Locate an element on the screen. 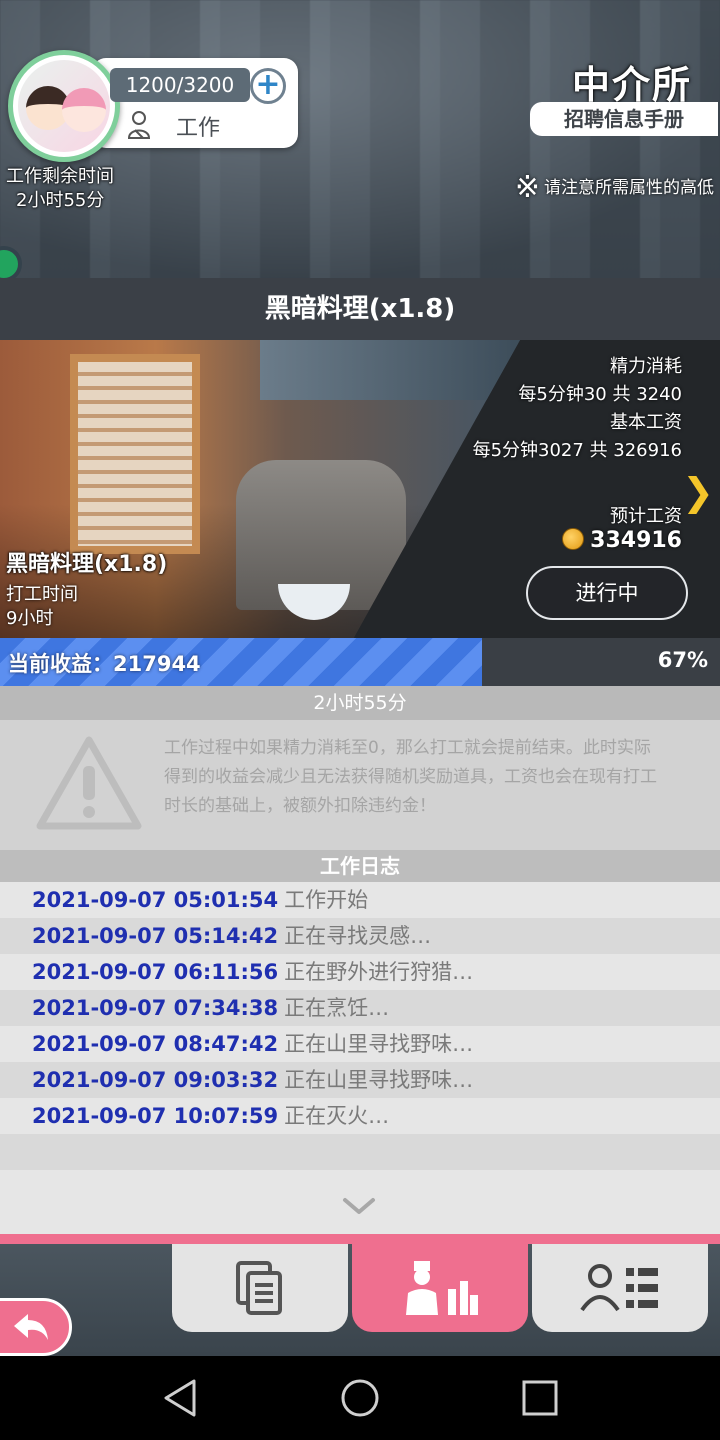 The height and width of the screenshot is (1440, 720). log-time: 2021-09-07 07:34:38 is located at coordinates (155, 1008).